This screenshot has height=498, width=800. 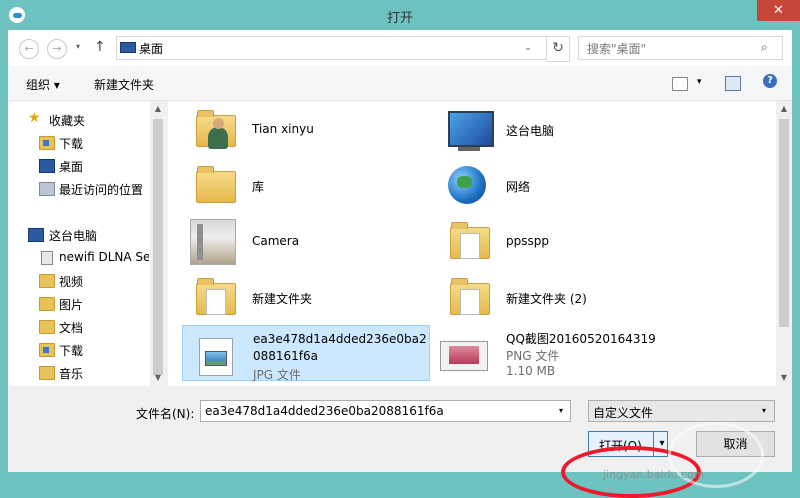 I want to click on network-icon, so click(x=467, y=186).